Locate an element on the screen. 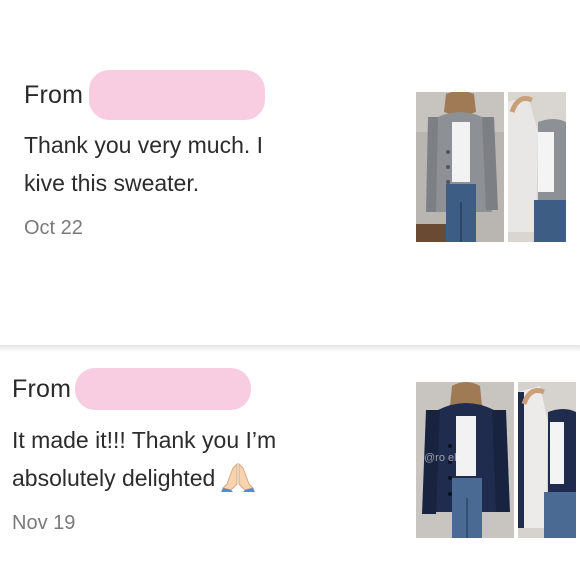 This screenshot has height=580, width=580. review-photos is located at coordinates (491, 167).